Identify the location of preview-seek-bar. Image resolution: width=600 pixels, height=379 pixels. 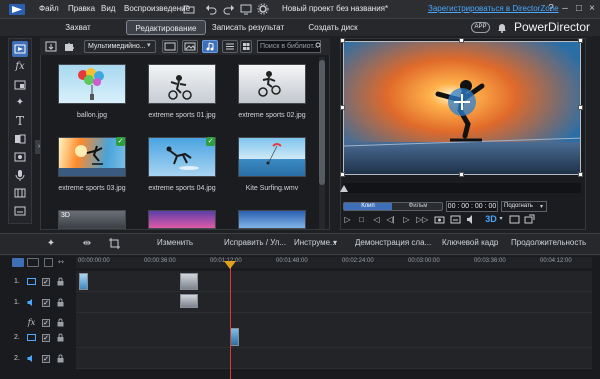
(462, 188).